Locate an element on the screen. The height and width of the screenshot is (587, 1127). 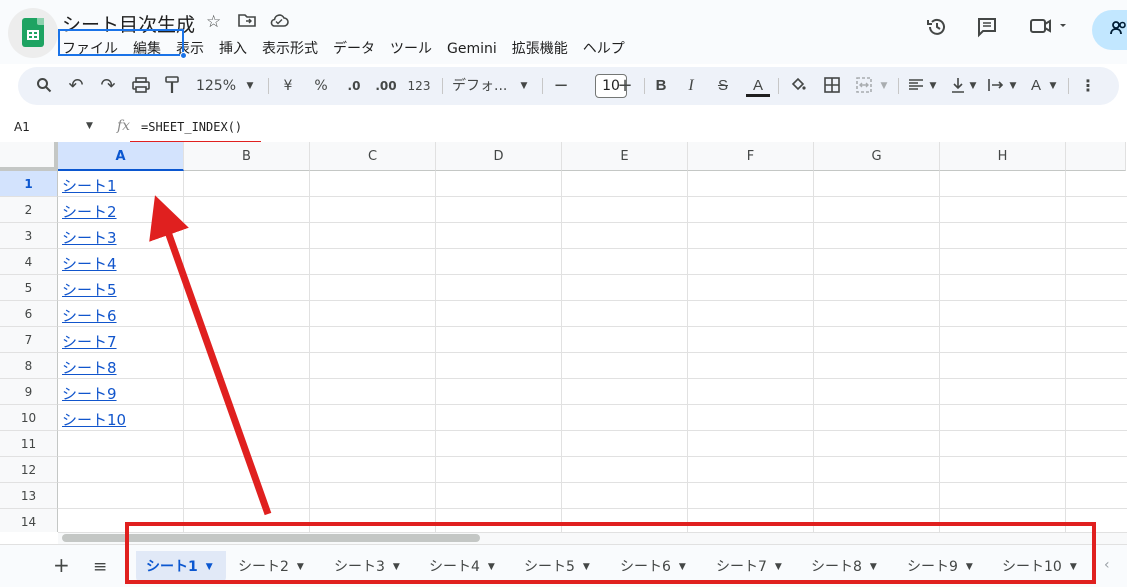
cell-link: シート10 is located at coordinates (94, 419).